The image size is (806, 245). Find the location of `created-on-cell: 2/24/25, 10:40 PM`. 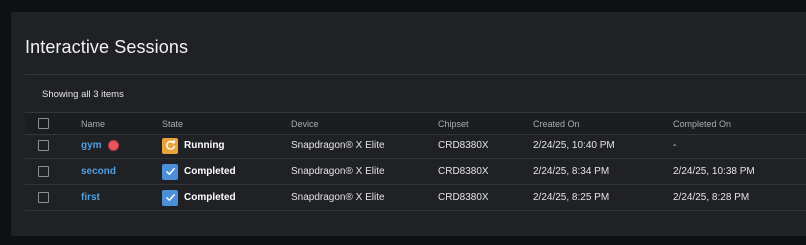

created-on-cell: 2/24/25, 10:40 PM is located at coordinates (574, 145).